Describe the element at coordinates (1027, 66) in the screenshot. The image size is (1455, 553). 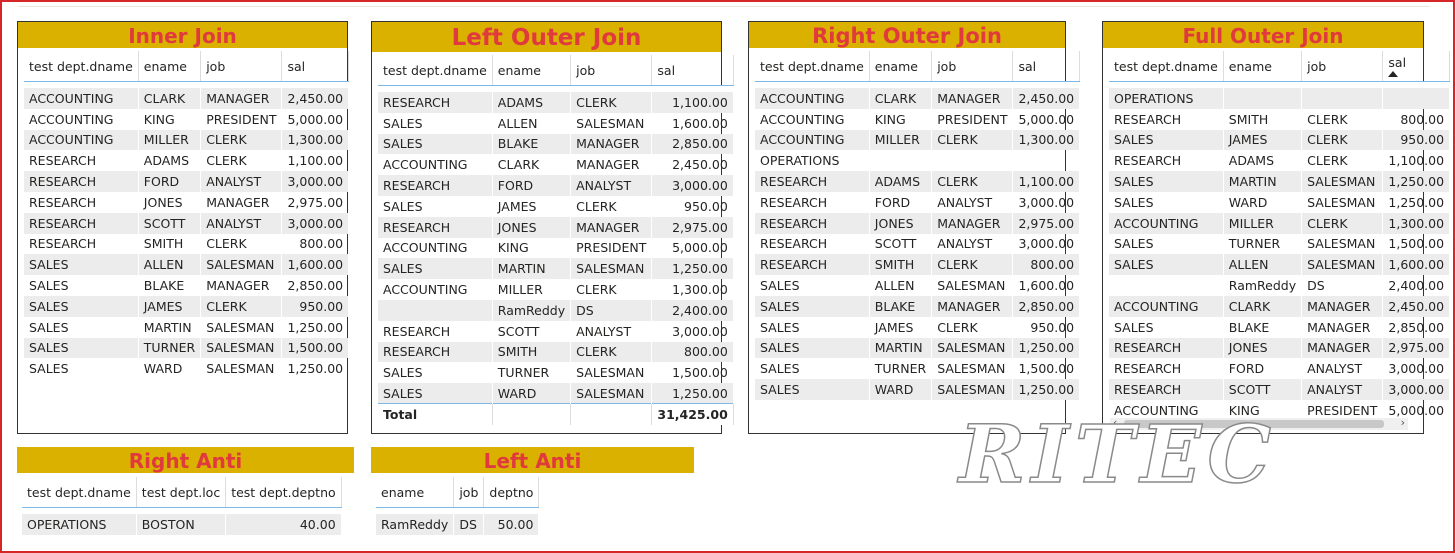
I see `column-header-label: sal` at that location.